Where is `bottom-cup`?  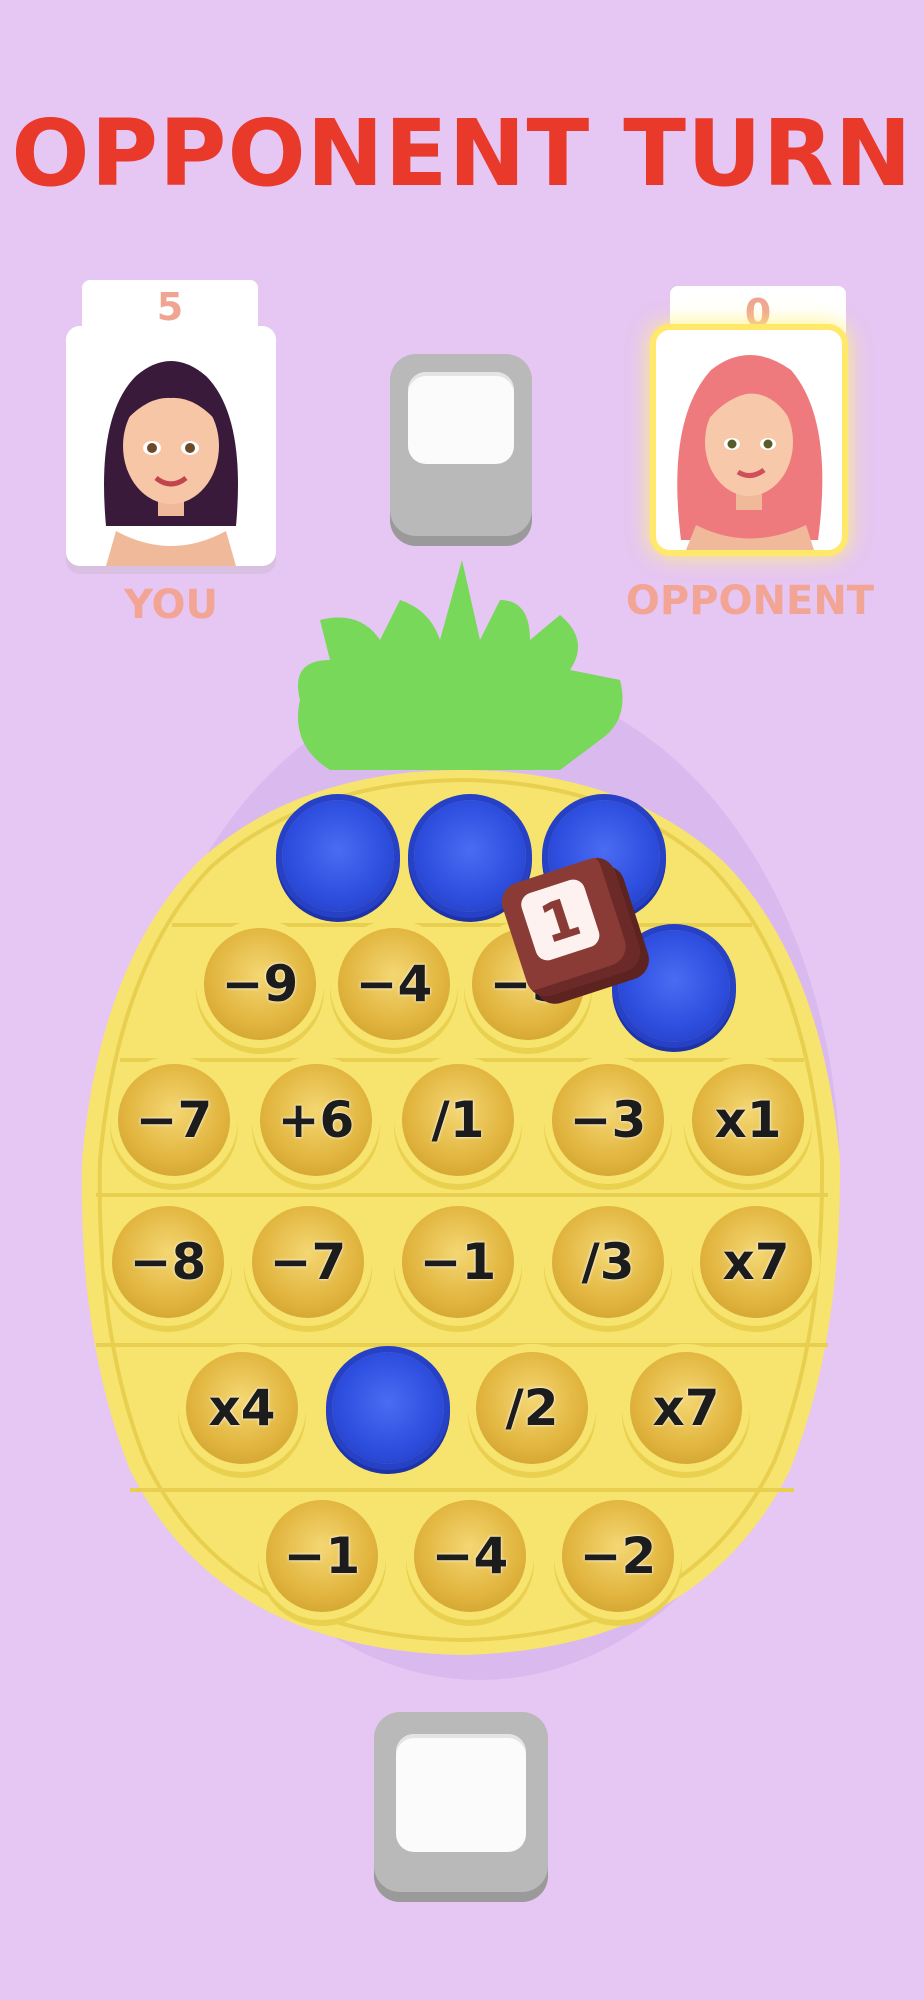
bottom-cup is located at coordinates (461, 1807).